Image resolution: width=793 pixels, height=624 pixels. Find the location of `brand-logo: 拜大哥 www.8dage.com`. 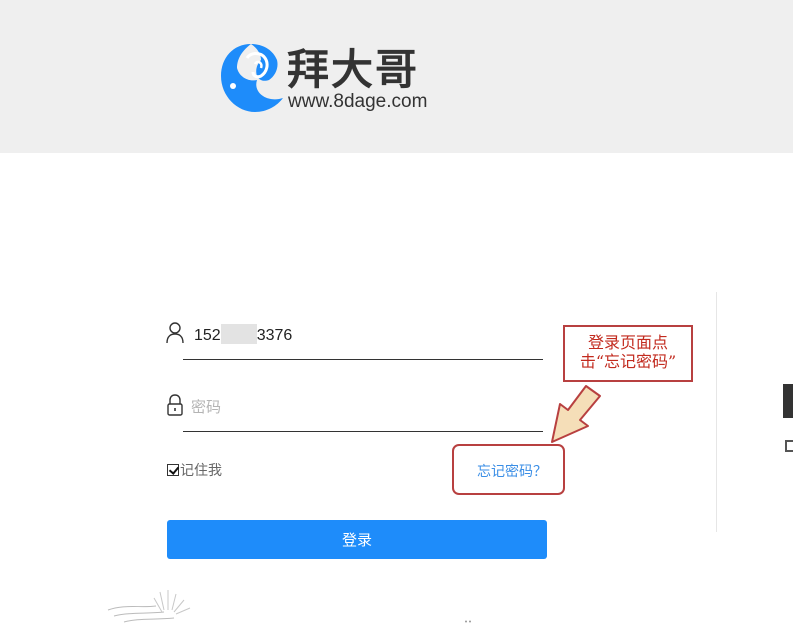

brand-logo: 拜大哥 www.8dage.com is located at coordinates (332, 78).